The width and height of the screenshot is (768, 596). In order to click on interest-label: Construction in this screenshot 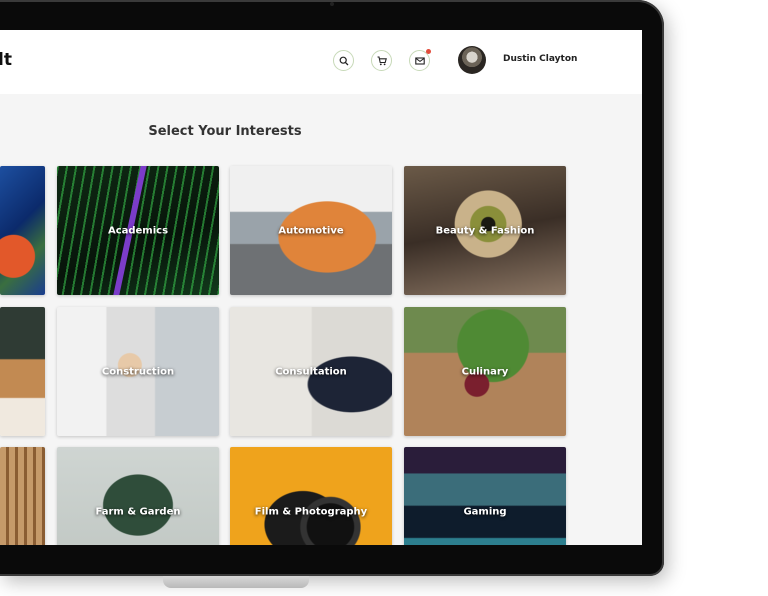, I will do `click(138, 371)`.